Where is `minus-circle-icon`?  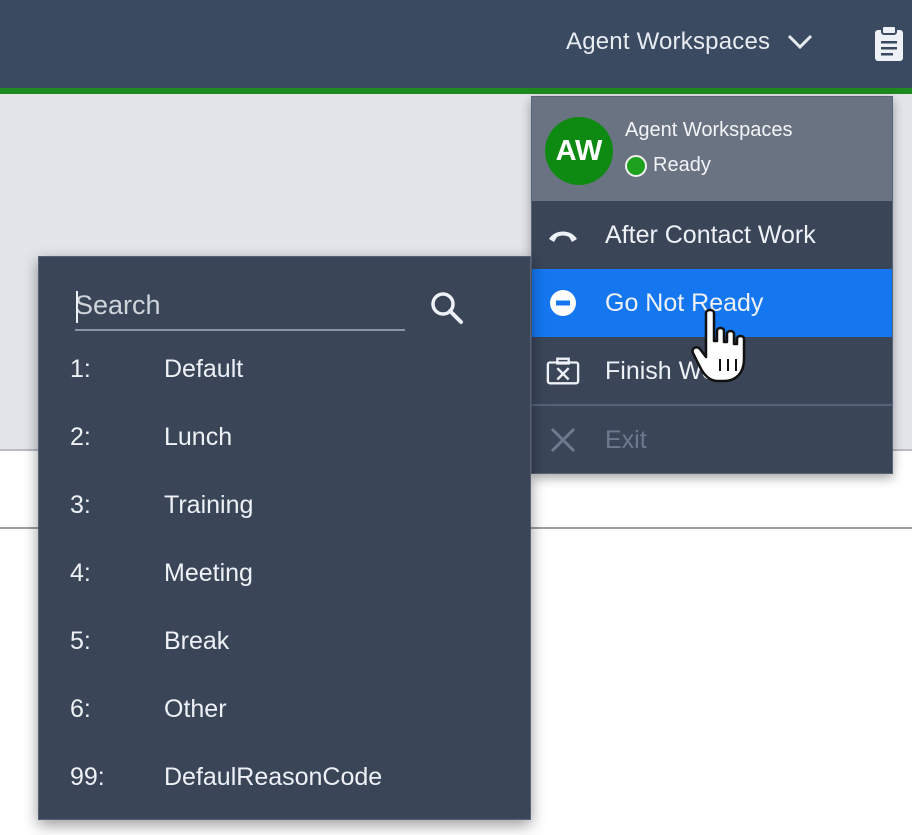
minus-circle-icon is located at coordinates (563, 303).